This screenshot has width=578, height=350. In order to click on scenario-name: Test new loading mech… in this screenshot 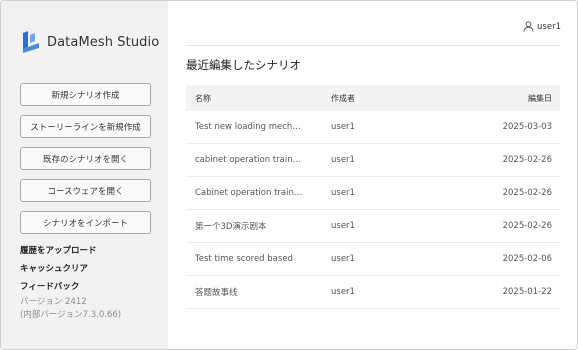, I will do `click(248, 127)`.